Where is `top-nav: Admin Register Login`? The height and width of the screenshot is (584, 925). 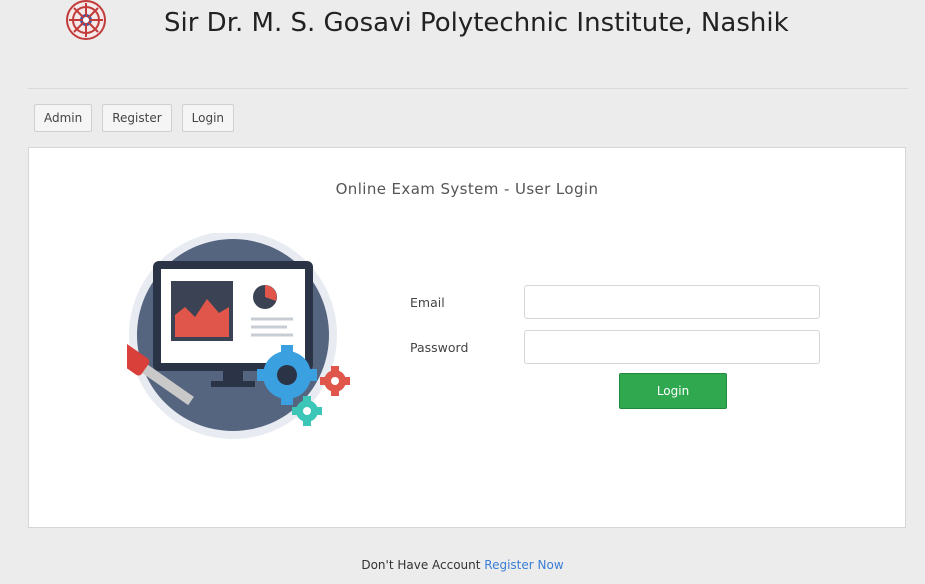 top-nav: Admin Register Login is located at coordinates (134, 118).